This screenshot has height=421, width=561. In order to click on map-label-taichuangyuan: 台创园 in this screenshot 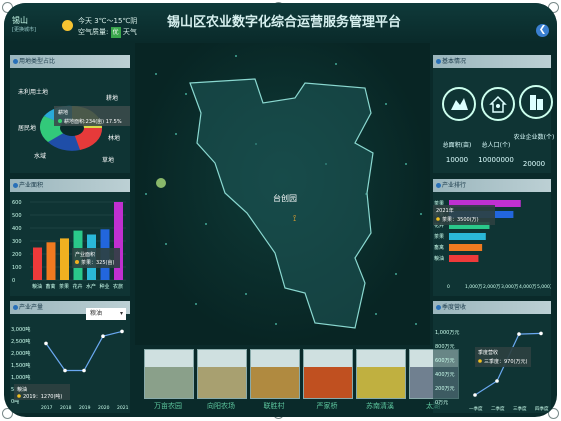, I will do `click(285, 198)`.